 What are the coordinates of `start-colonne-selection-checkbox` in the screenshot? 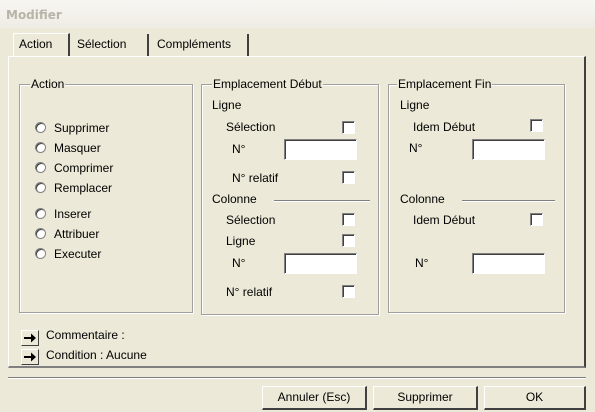 It's located at (348, 219).